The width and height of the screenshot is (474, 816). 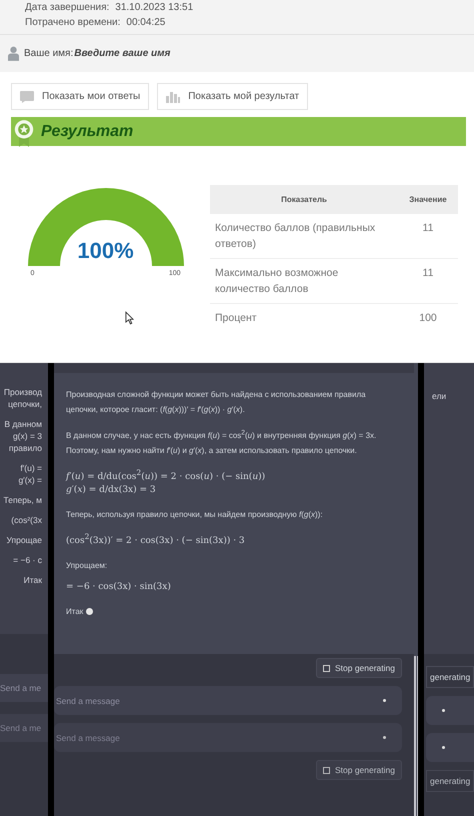 What do you see at coordinates (304, 236) in the screenshot?
I see `table-cell: Количество баллов (правильных ответов)` at bounding box center [304, 236].